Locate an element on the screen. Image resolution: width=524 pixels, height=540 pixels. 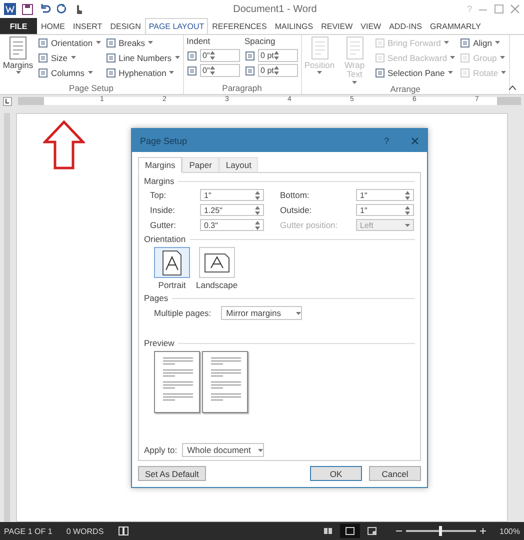
ribbon-tab: FILE is located at coordinates (18, 26).